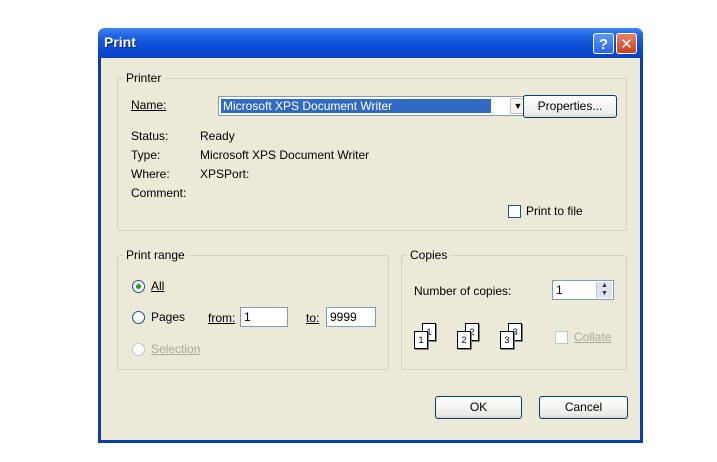 The image size is (717, 462). What do you see at coordinates (285, 155) in the screenshot?
I see `type-value: Microsoft XPS Document Writer` at bounding box center [285, 155].